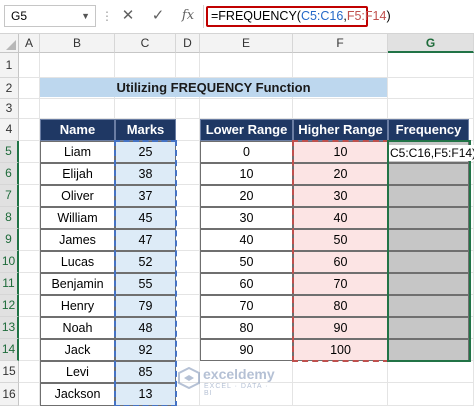  Describe the element at coordinates (29, 43) in the screenshot. I see `column-header-a: A` at that location.